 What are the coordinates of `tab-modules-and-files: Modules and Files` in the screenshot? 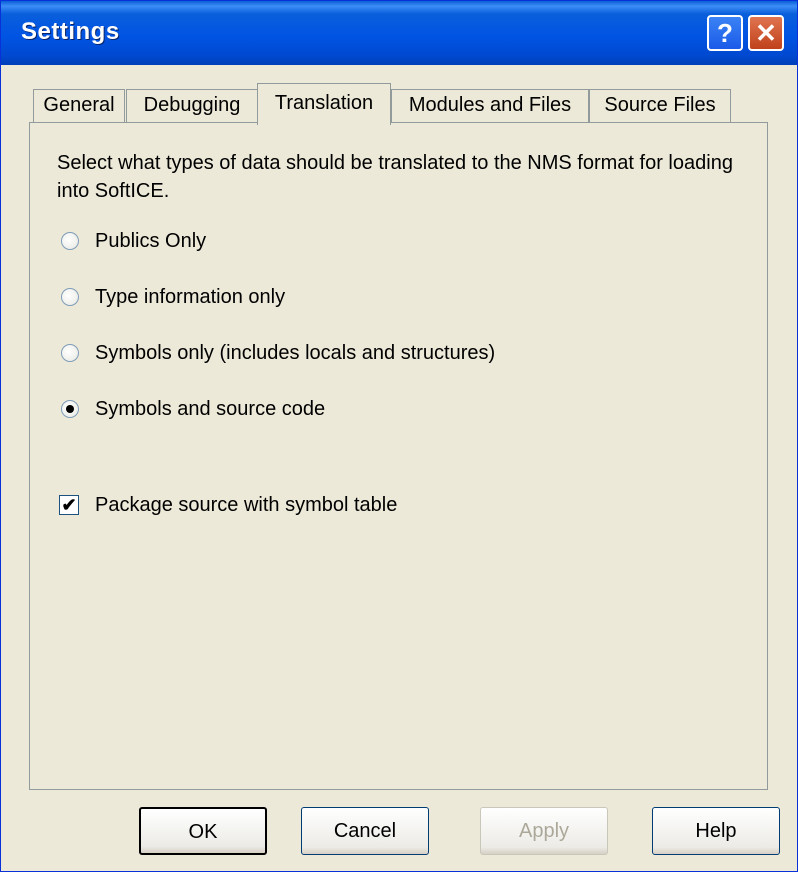 It's located at (490, 106).